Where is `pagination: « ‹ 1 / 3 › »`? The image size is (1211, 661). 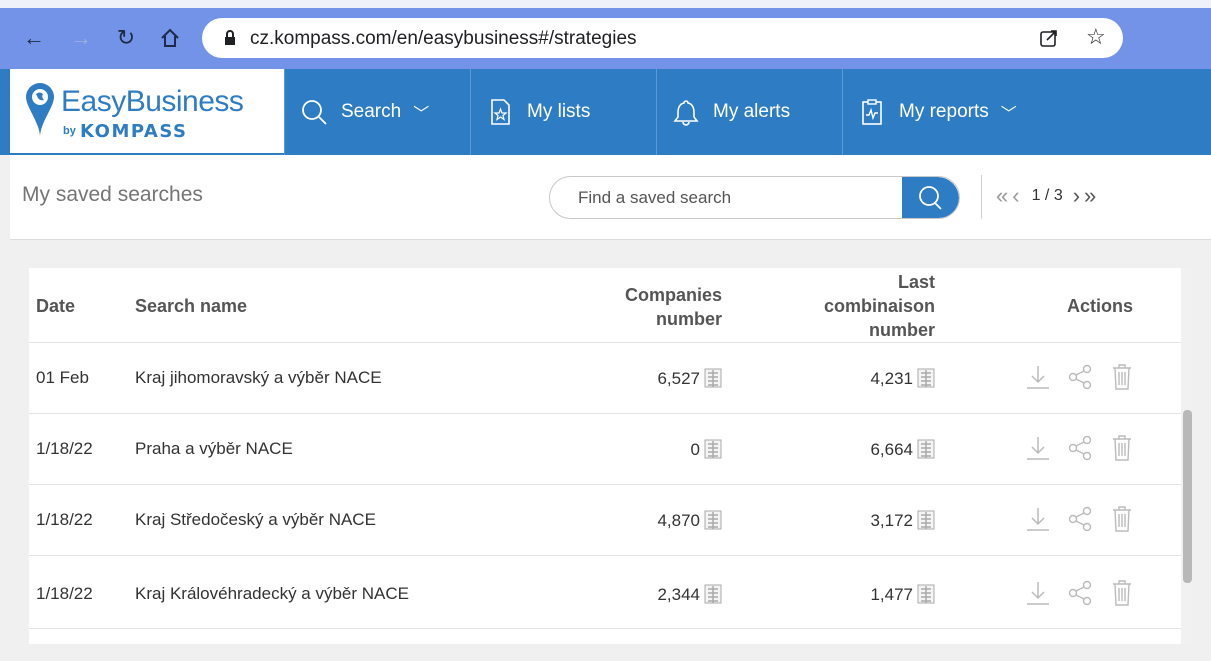 pagination: « ‹ 1 / 3 › » is located at coordinates (1048, 196).